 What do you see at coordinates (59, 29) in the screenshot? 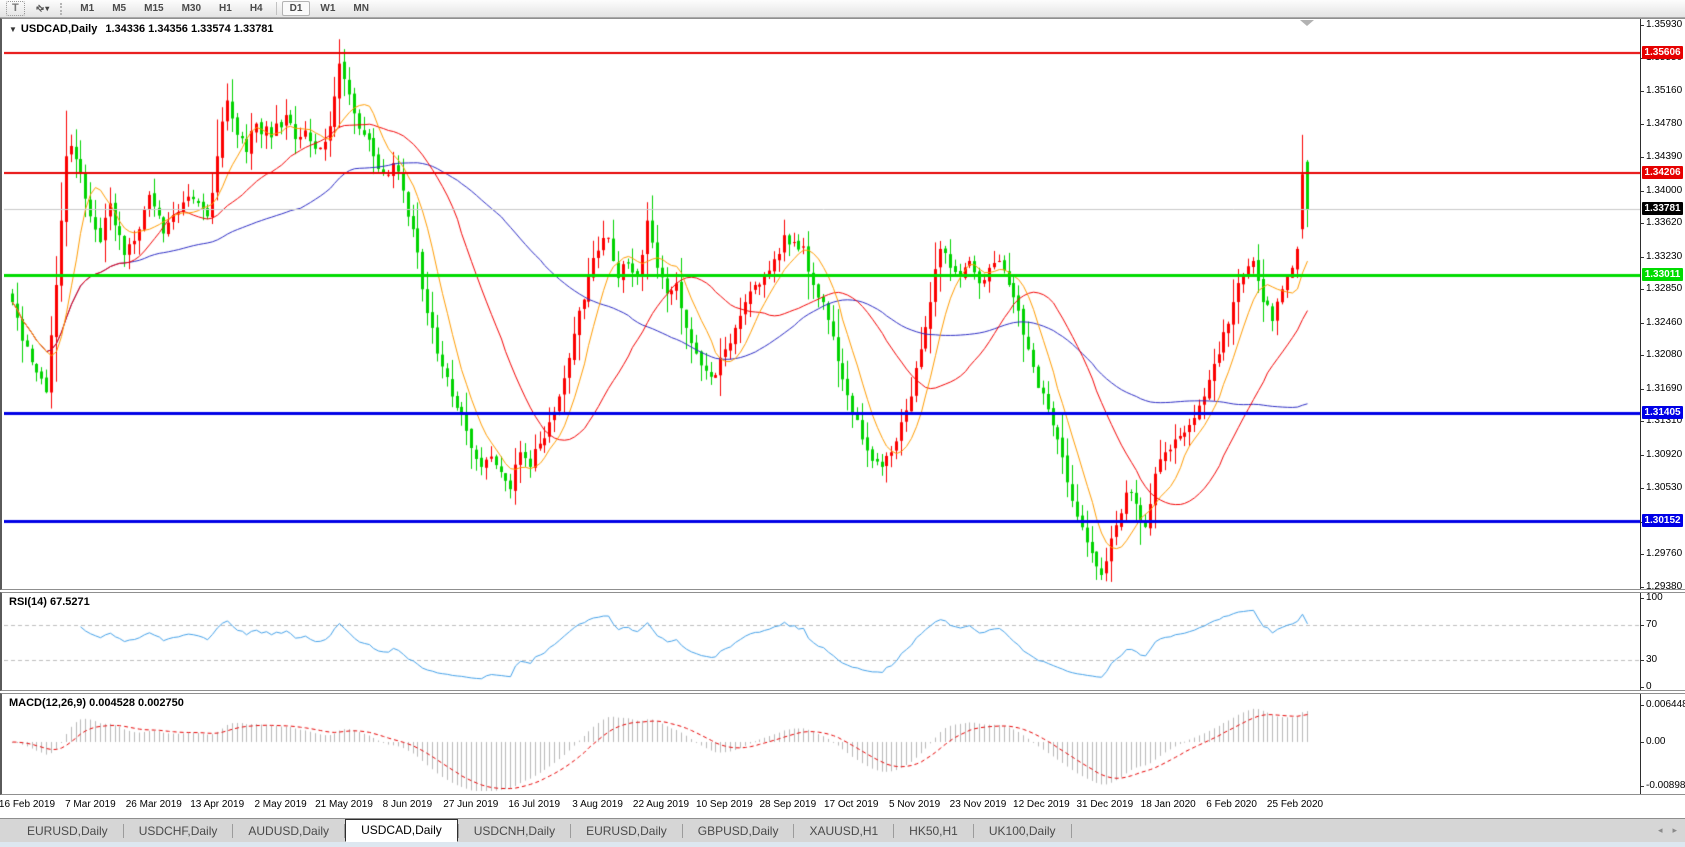
I see `chart-symbol-label: USDCAD,Daily` at bounding box center [59, 29].